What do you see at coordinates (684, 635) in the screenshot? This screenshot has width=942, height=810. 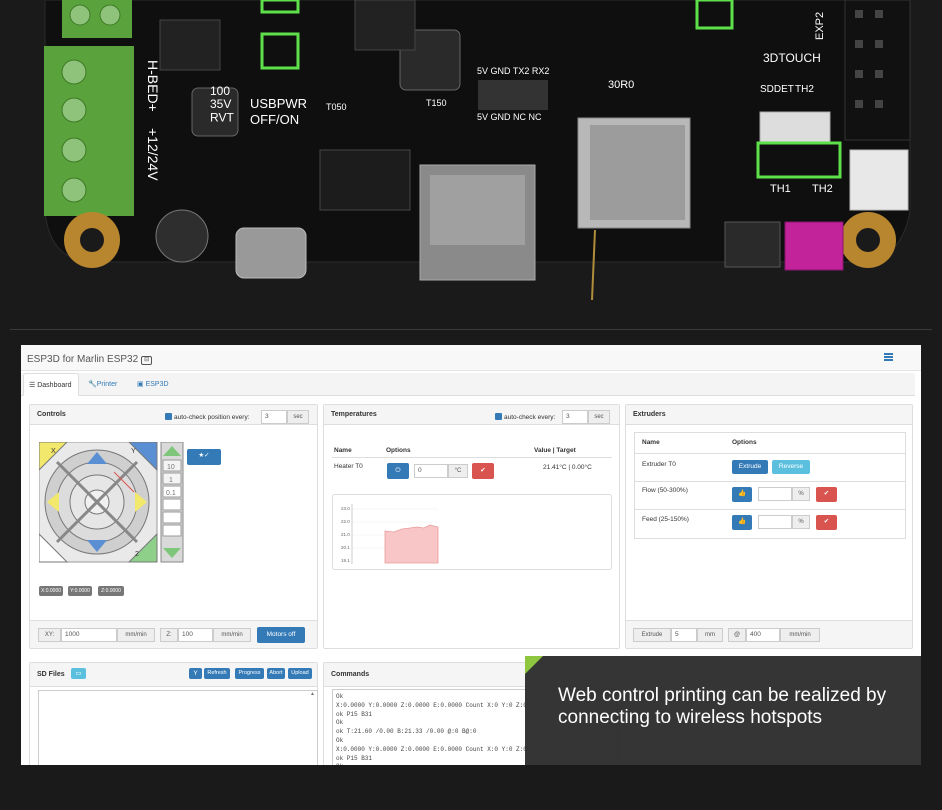 I see `extrude-distance-input: 5` at bounding box center [684, 635].